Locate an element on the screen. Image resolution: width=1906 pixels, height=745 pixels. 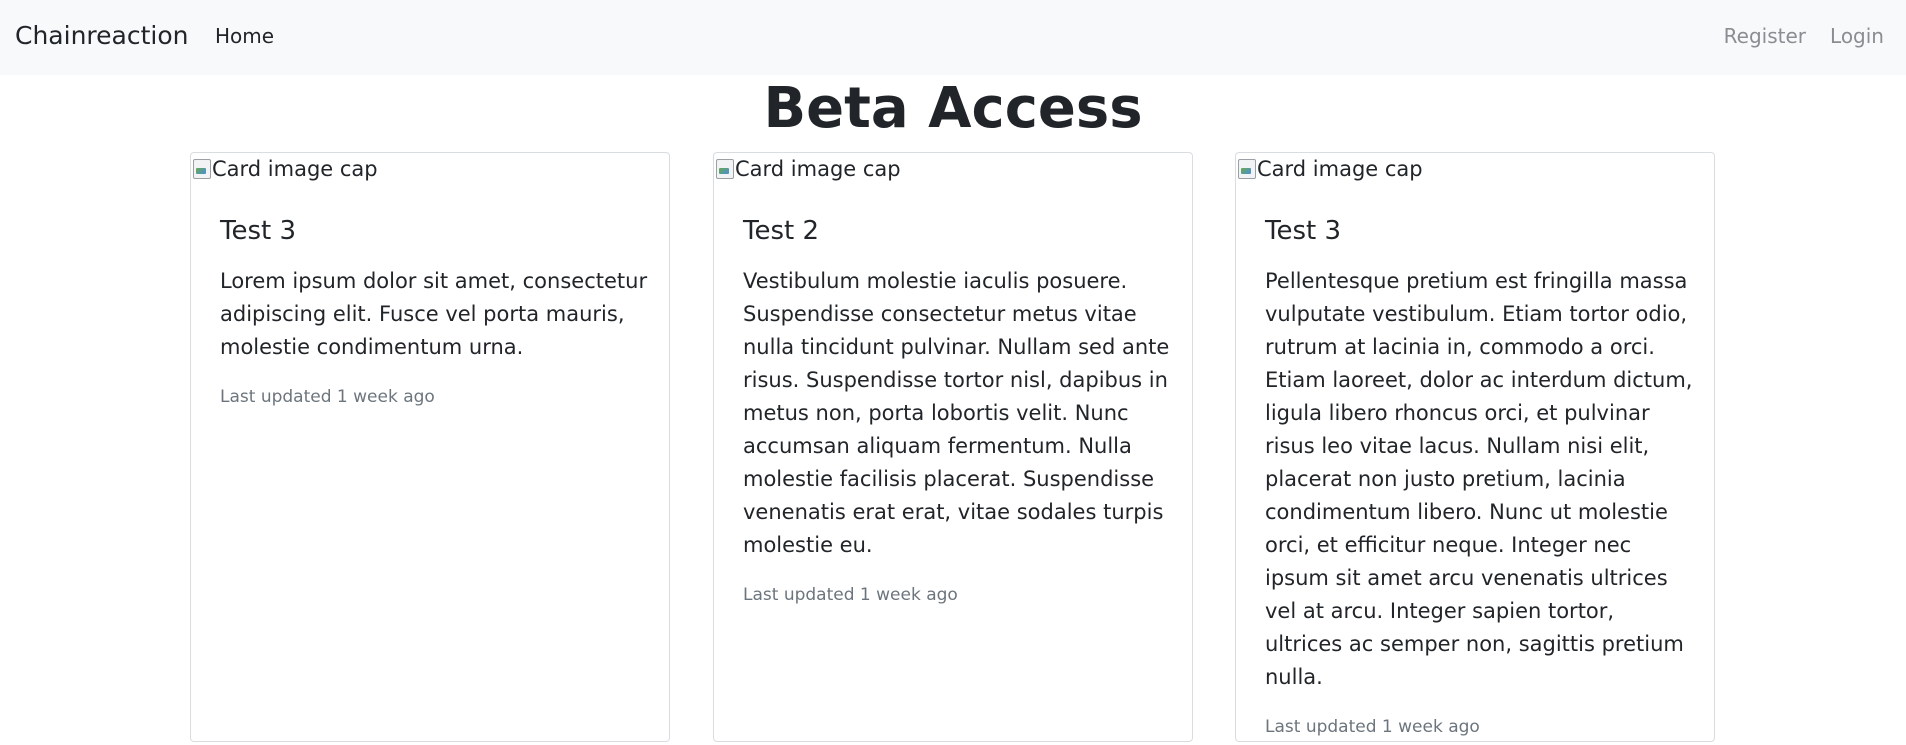
card-title: Test 2 is located at coordinates (781, 231).